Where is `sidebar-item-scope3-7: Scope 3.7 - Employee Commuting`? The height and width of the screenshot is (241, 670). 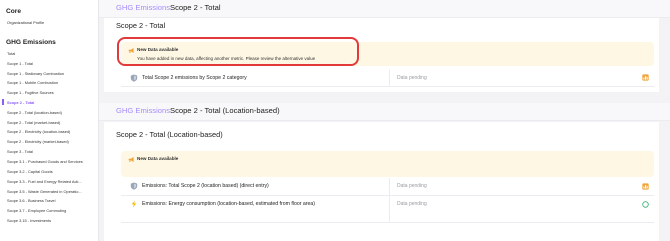 sidebar-item-scope3-7: Scope 3.7 - Employee Commuting is located at coordinates (51, 210).